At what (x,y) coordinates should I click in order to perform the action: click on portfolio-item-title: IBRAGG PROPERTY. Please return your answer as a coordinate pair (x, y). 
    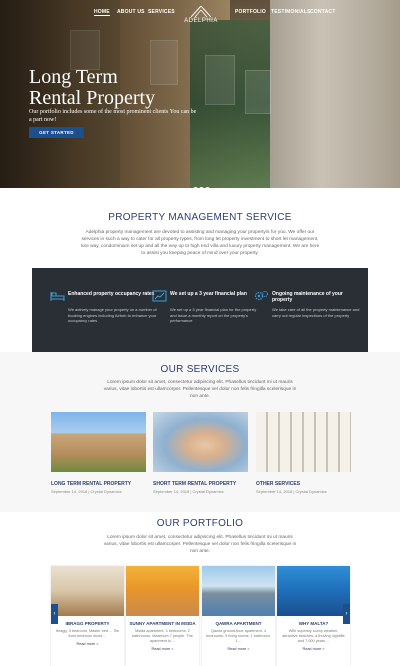
    Looking at the image, I should click on (87, 623).